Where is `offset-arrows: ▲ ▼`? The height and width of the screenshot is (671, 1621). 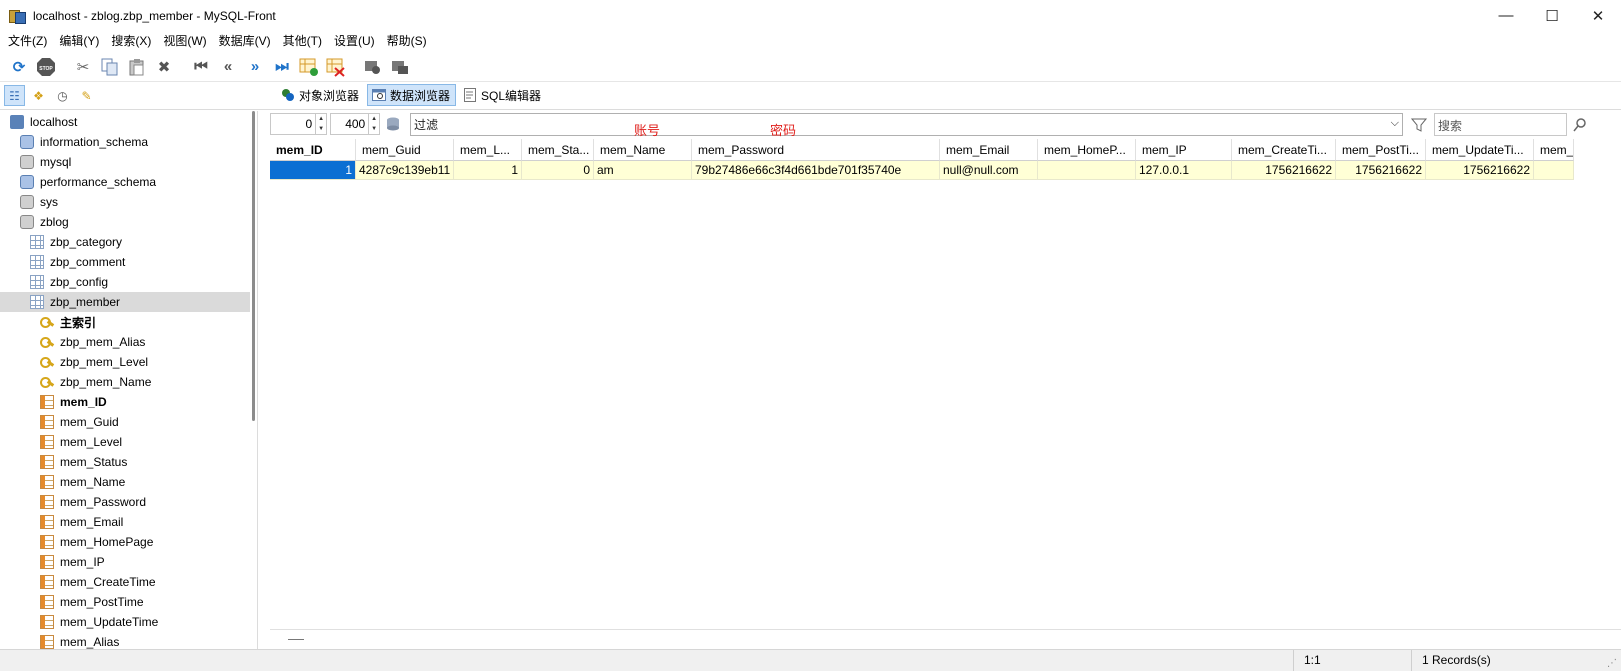 offset-arrows: ▲ ▼ is located at coordinates (320, 124).